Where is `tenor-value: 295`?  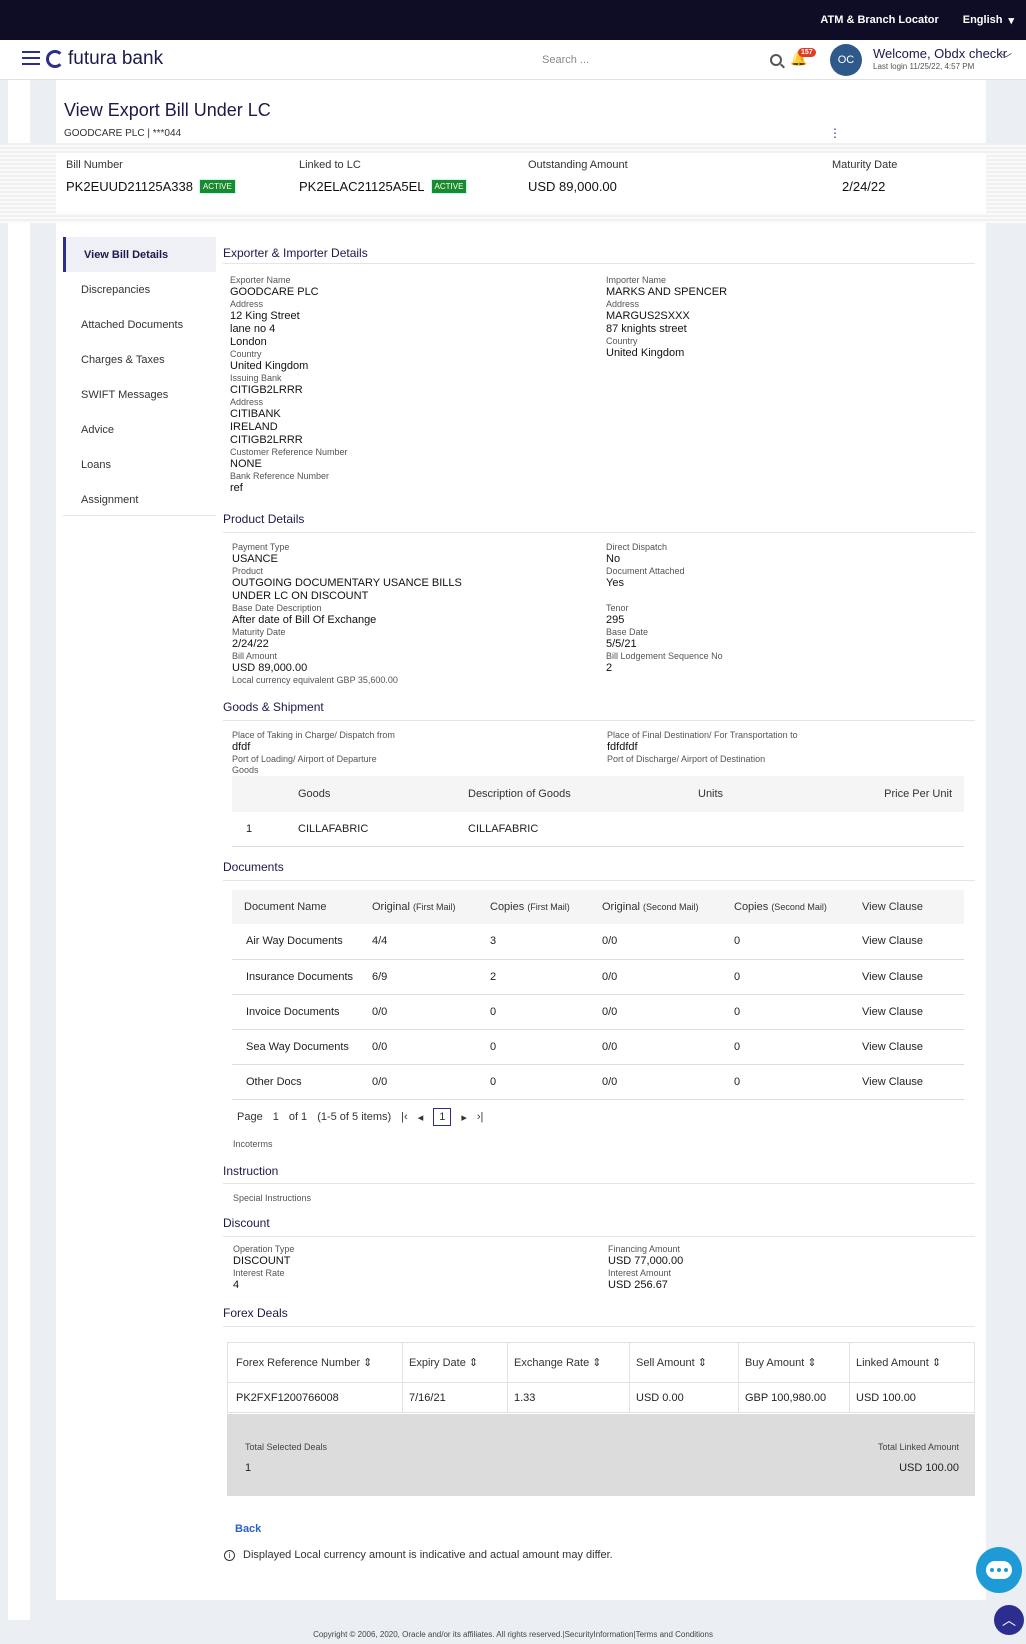 tenor-value: 295 is located at coordinates (615, 620).